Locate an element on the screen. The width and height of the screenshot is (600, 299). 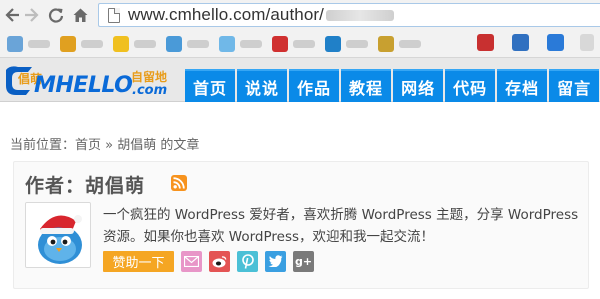
main-nav: 首页 说说 作品 教程 网络 代码 存档 留言 is located at coordinates (392, 85).